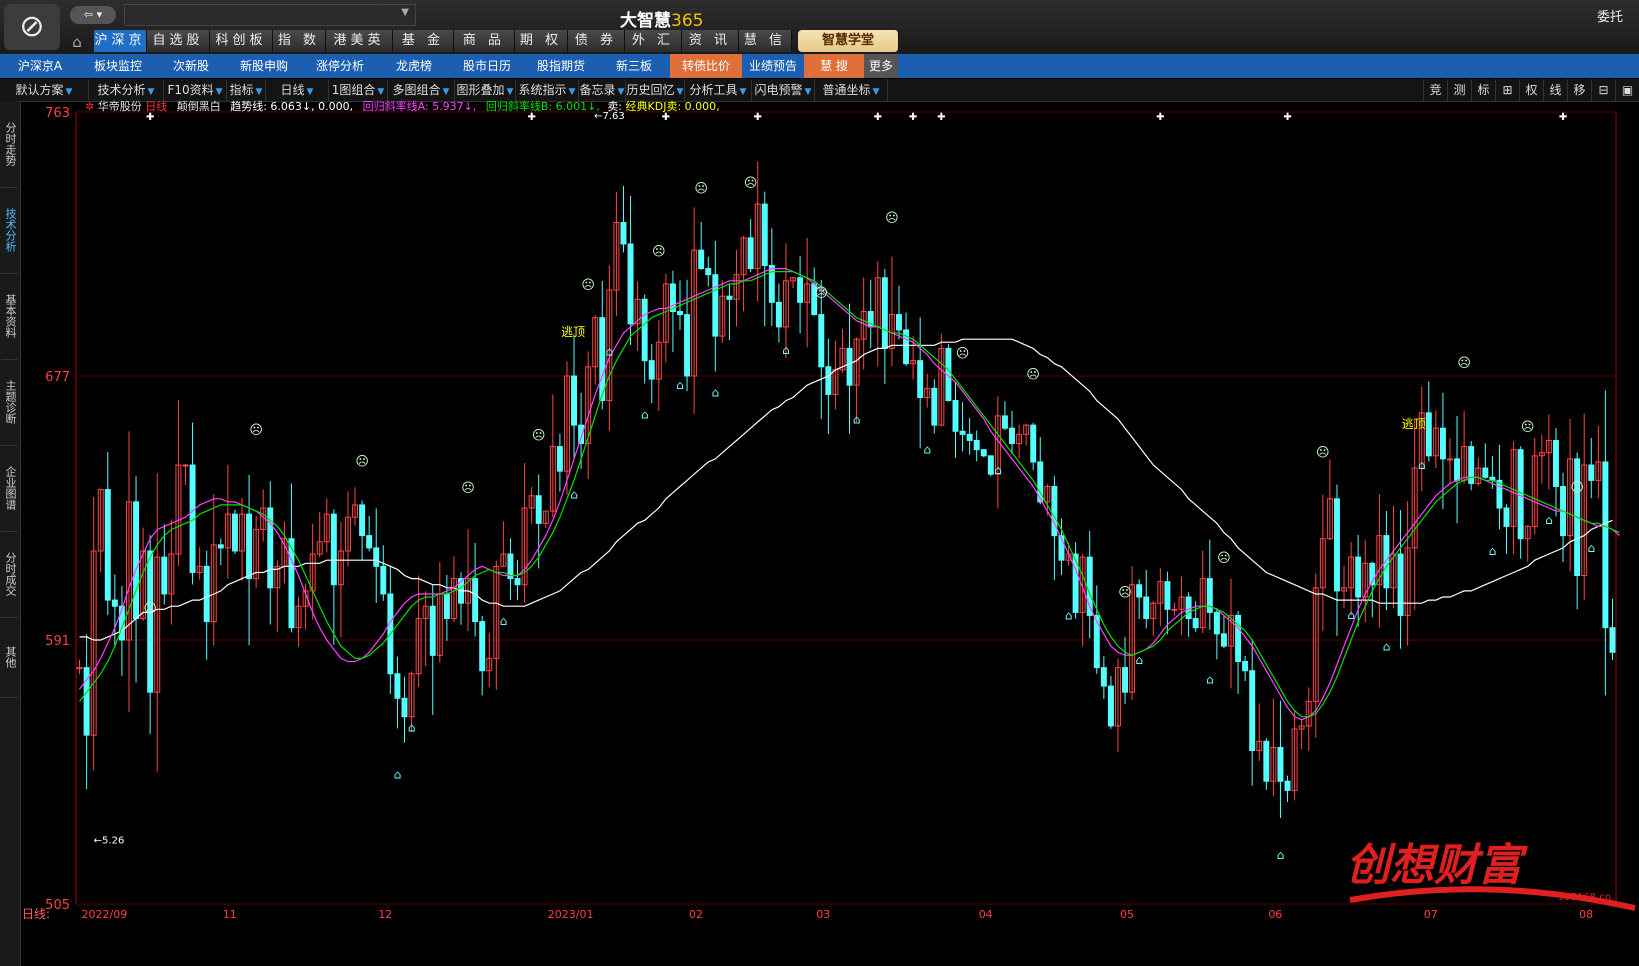 The height and width of the screenshot is (966, 1639). I want to click on home-icon: ⌂, so click(77, 42).